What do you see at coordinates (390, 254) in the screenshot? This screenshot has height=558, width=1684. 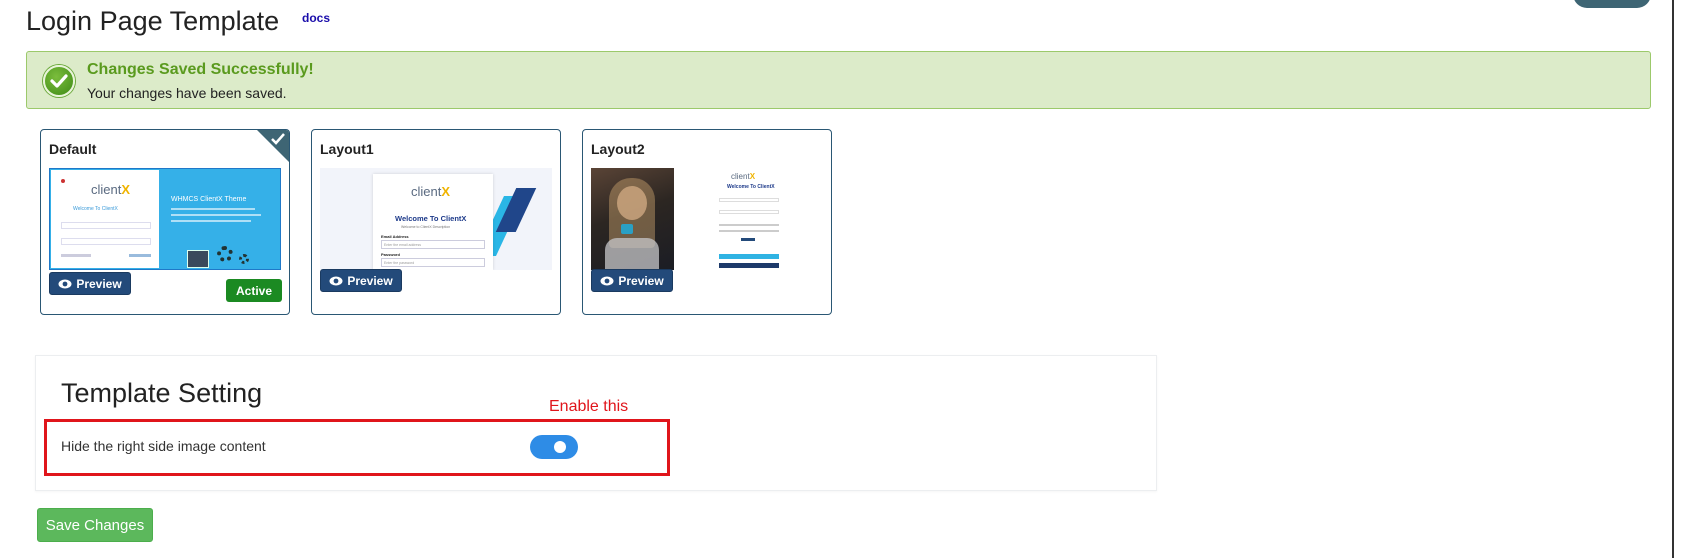 I see `thumb-password-label: Password` at bounding box center [390, 254].